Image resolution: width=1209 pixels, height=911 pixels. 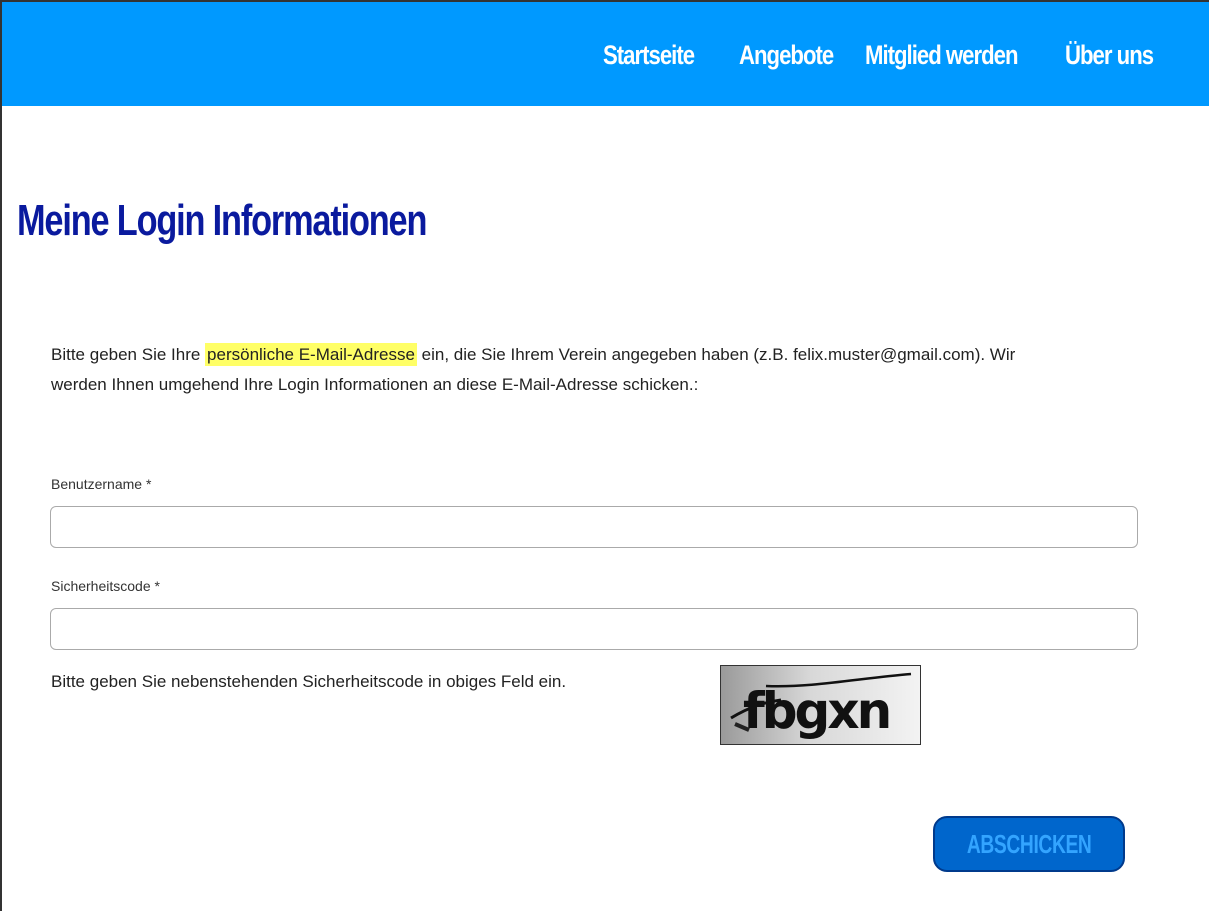 I want to click on page-title: Meine Login Informationen, so click(x=222, y=220).